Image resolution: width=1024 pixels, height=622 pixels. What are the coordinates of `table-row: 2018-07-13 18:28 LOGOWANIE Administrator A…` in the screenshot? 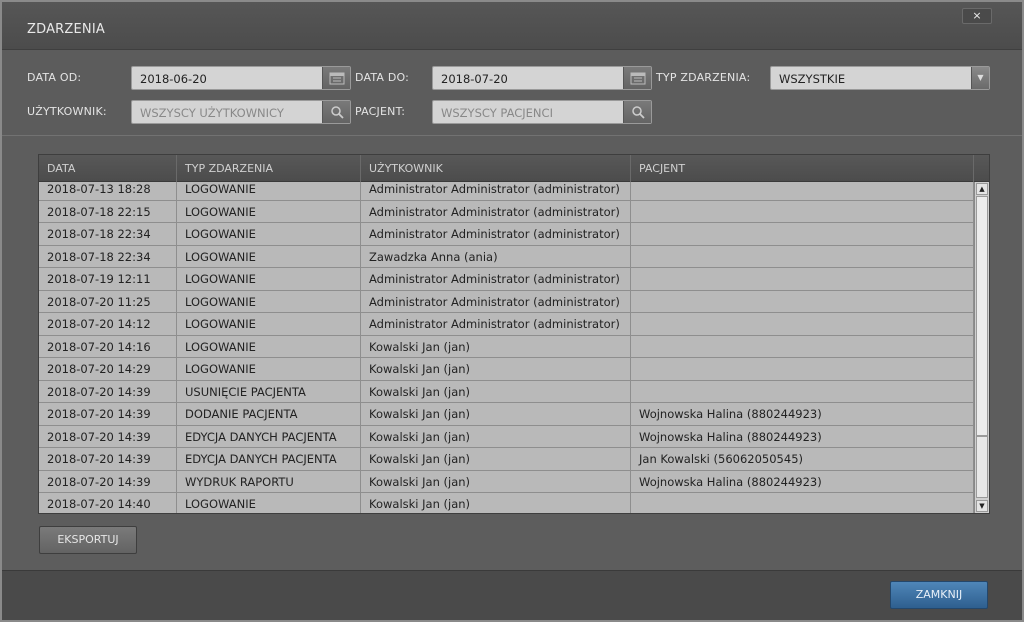 It's located at (506, 191).